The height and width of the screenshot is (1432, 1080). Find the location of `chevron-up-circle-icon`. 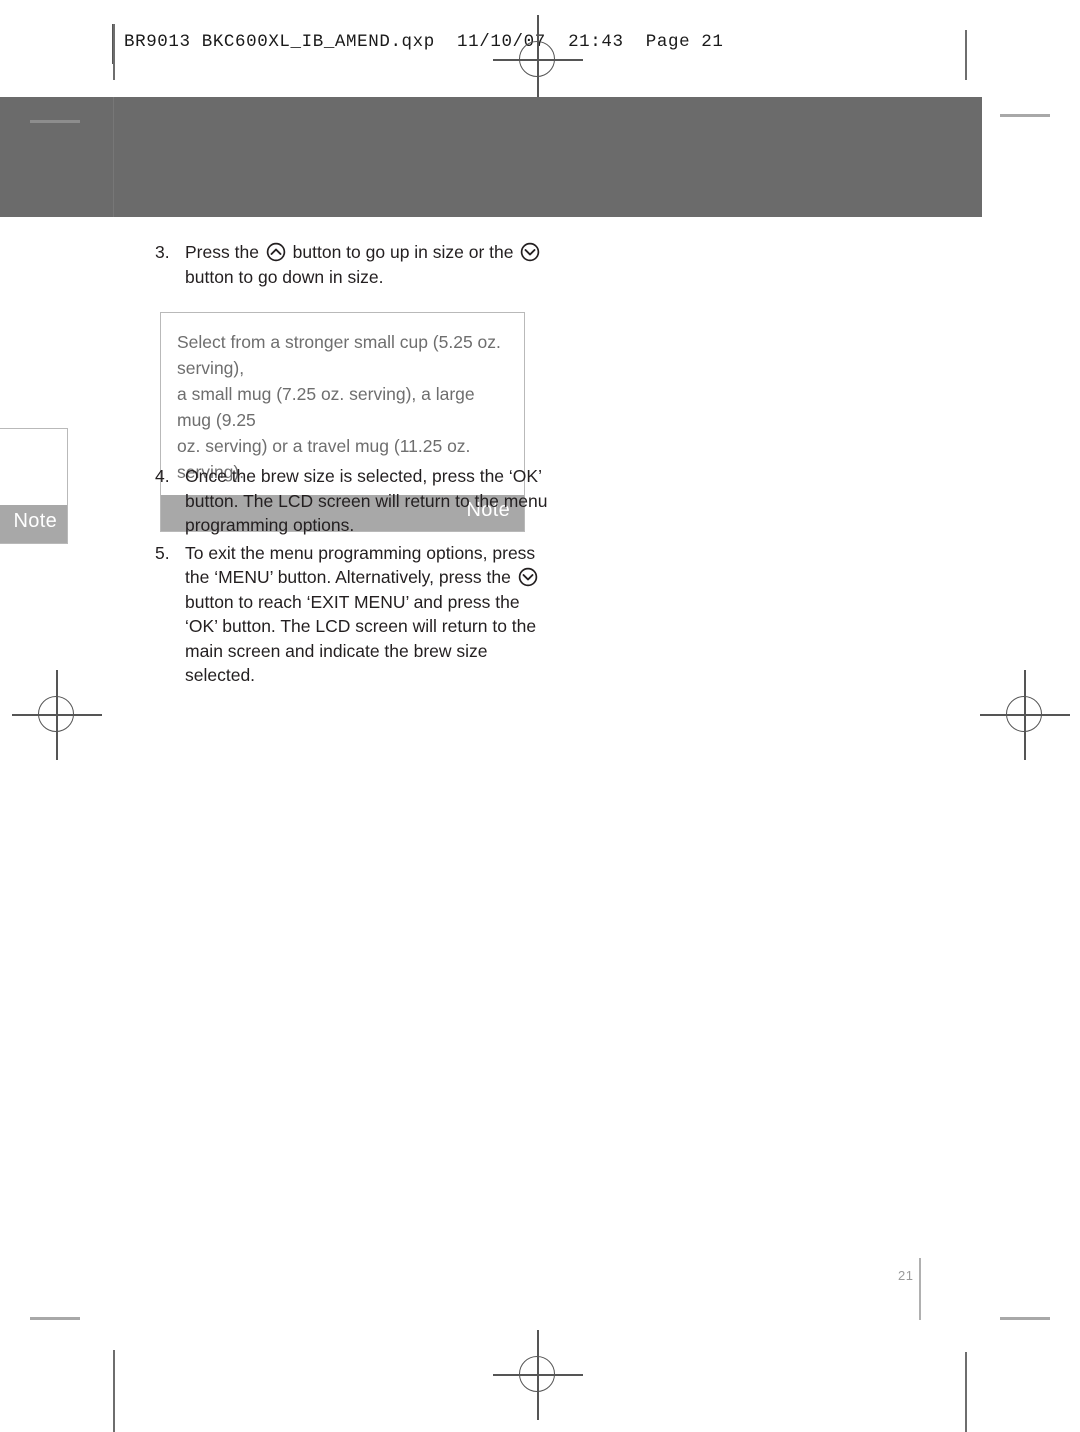

chevron-up-circle-icon is located at coordinates (276, 252).